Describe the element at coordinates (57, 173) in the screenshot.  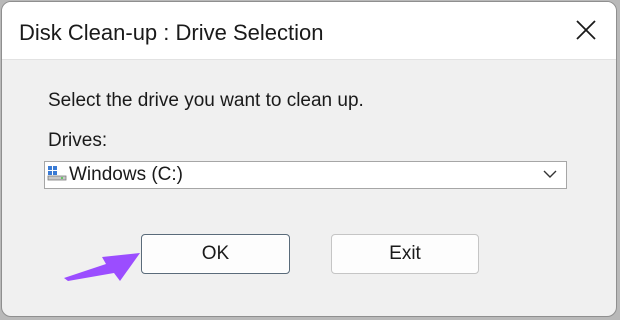
I see `drive-icon` at that location.